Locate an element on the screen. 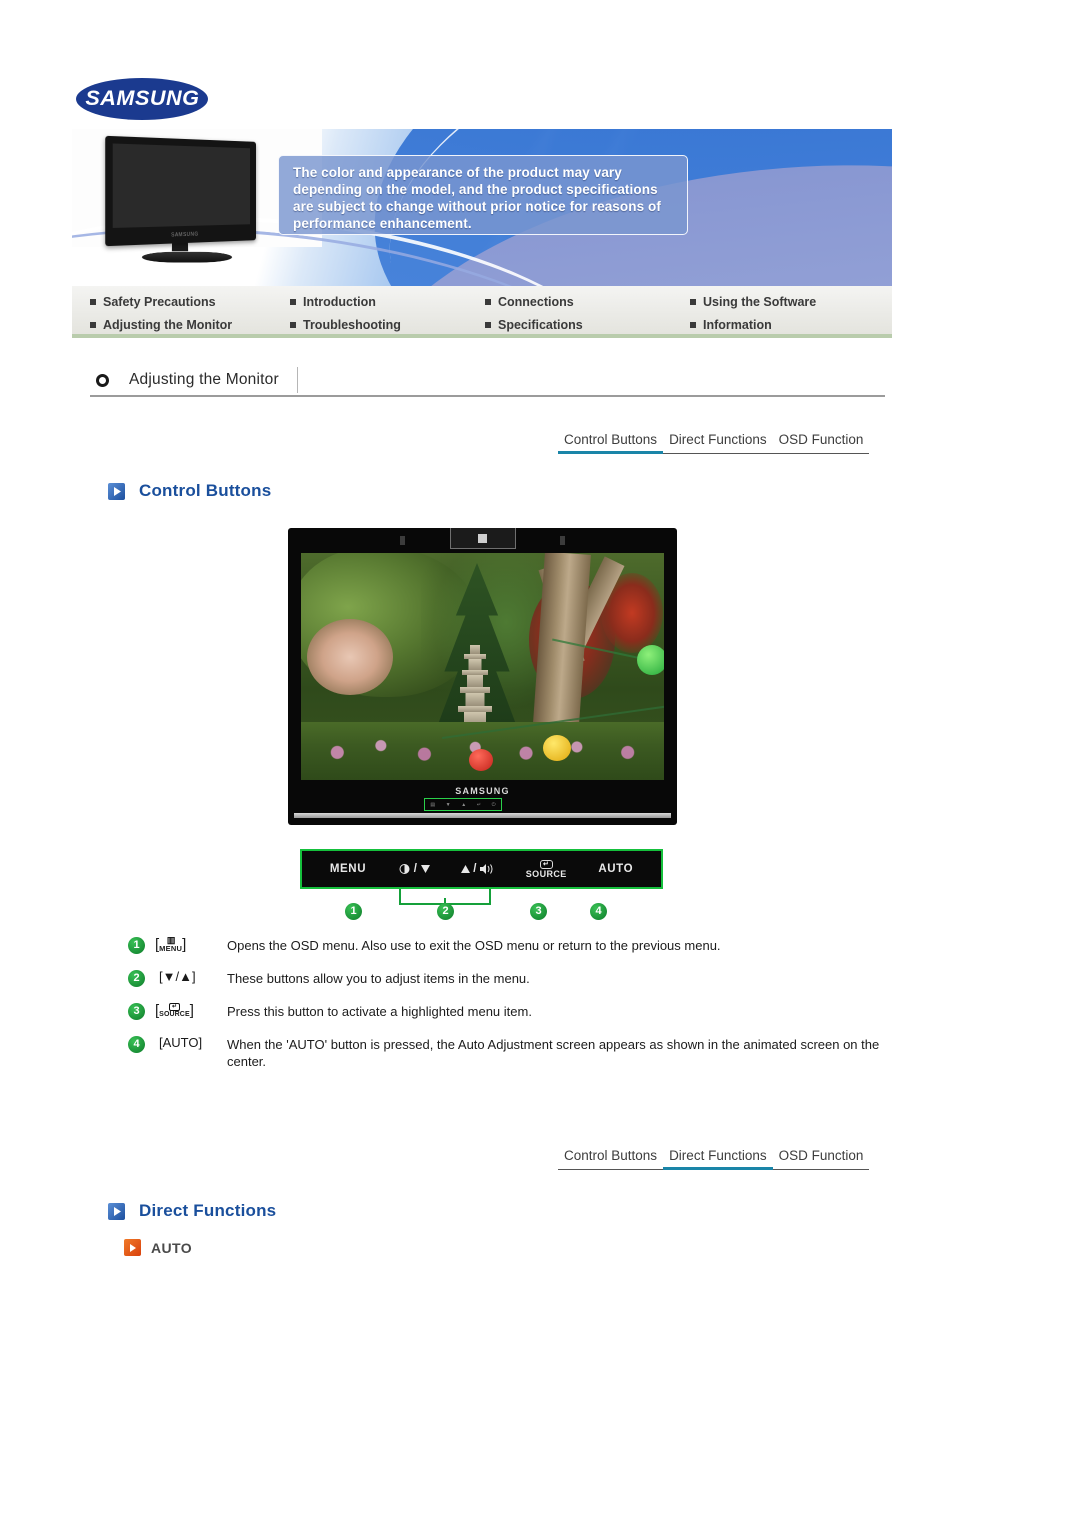 The image size is (1080, 1528). source-icon: ↵ SOURCE is located at coordinates (174, 1010).